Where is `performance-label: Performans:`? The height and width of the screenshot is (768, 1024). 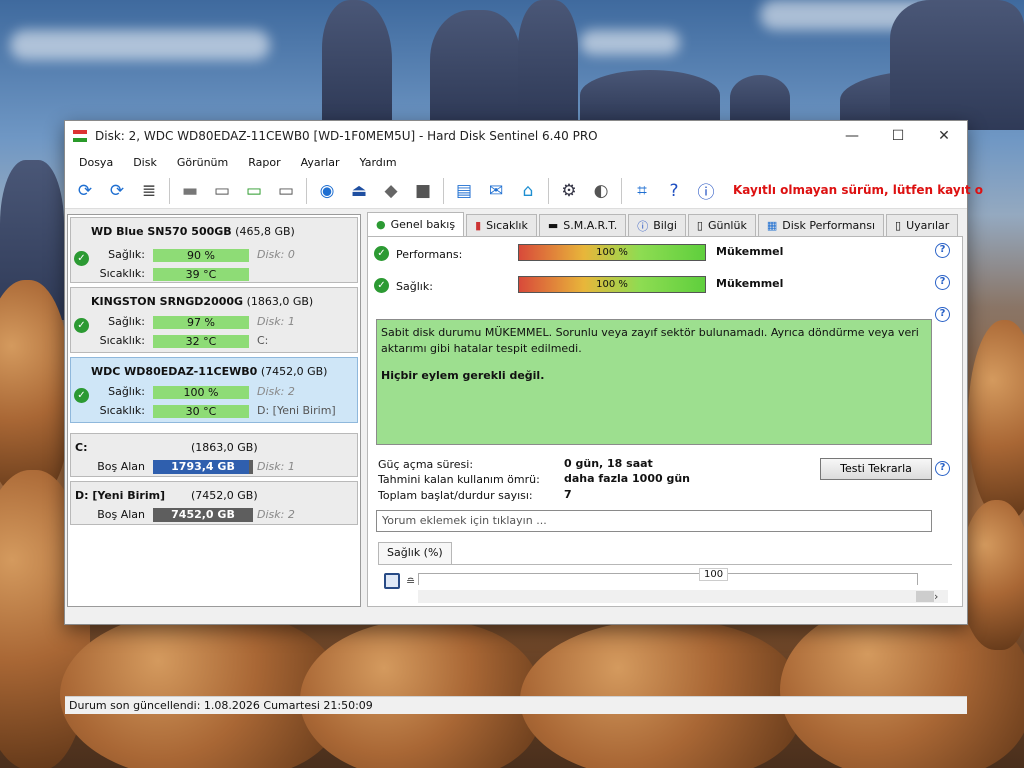 performance-label: Performans: is located at coordinates (429, 254).